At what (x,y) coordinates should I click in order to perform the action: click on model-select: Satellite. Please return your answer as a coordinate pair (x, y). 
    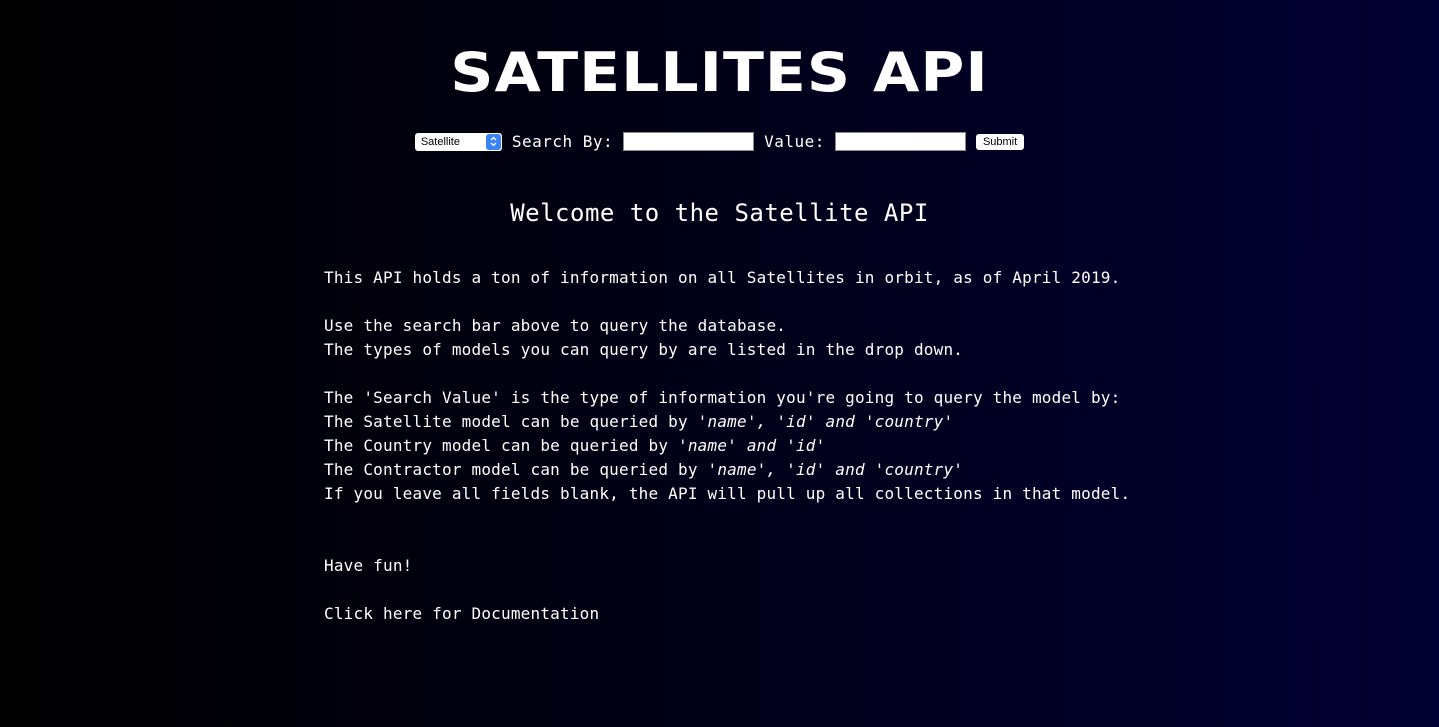
    Looking at the image, I should click on (458, 141).